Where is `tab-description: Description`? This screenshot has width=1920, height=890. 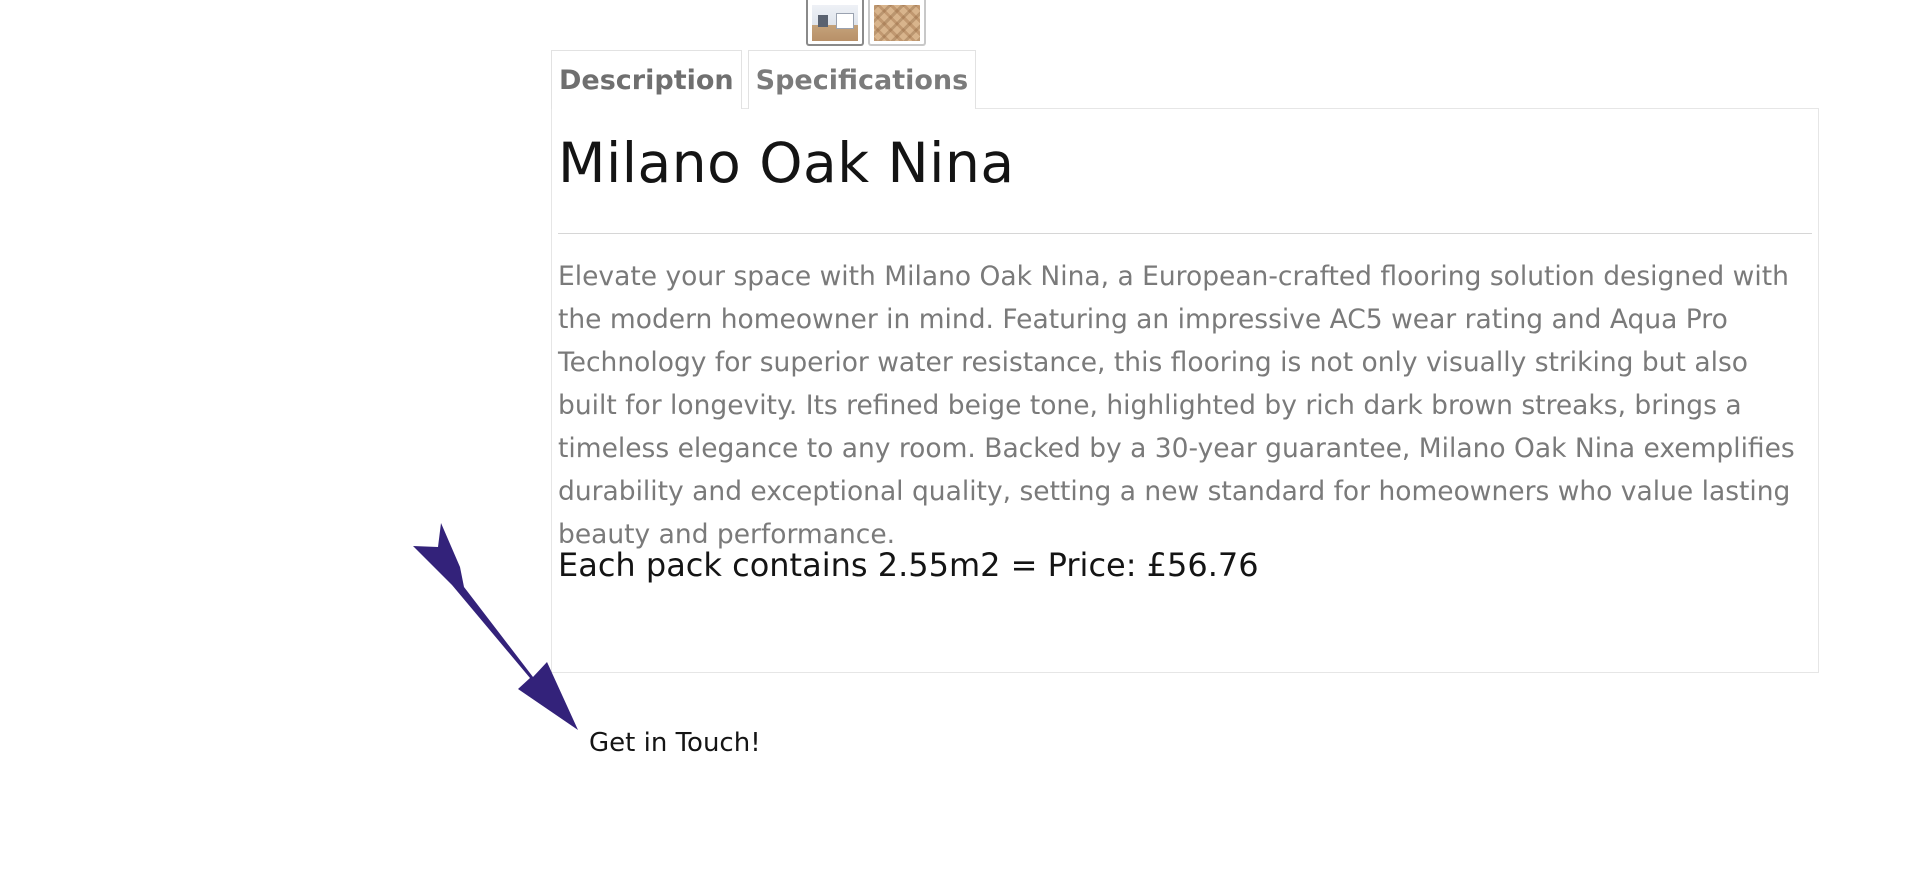
tab-description: Description is located at coordinates (646, 79).